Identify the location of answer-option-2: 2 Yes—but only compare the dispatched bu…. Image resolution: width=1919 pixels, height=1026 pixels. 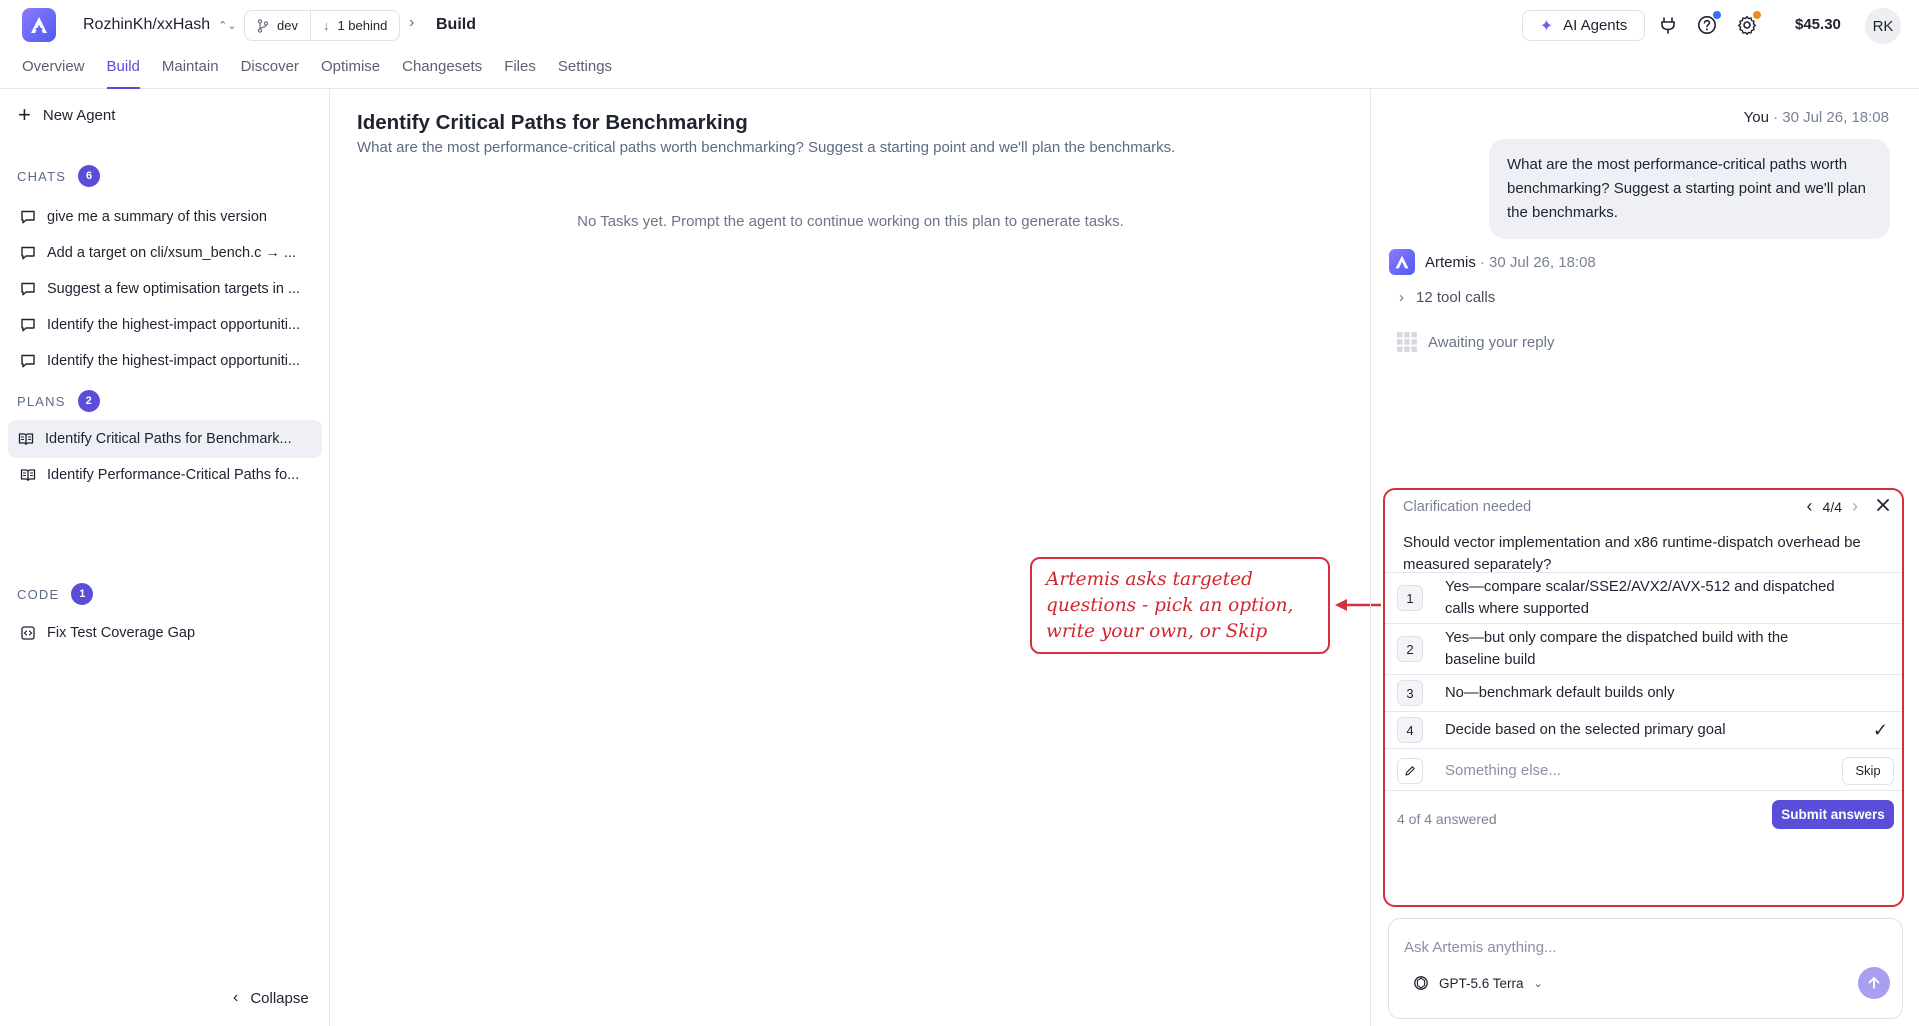
(1643, 648).